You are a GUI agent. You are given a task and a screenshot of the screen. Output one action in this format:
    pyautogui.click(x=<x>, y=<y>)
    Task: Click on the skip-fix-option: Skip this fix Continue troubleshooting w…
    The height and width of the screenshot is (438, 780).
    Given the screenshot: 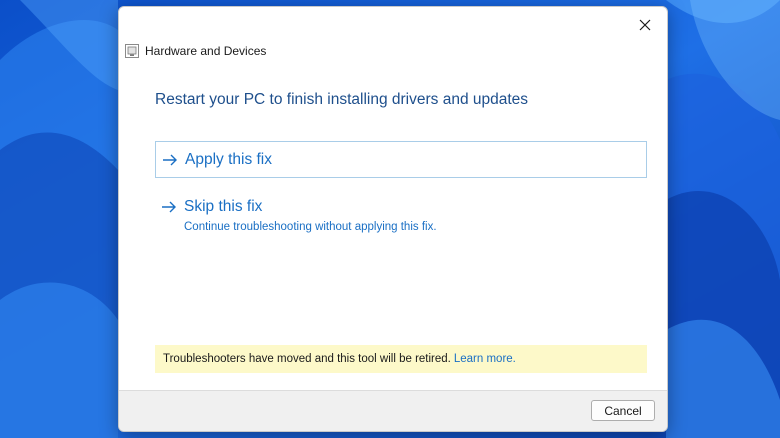 What is the action you would take?
    pyautogui.click(x=401, y=214)
    